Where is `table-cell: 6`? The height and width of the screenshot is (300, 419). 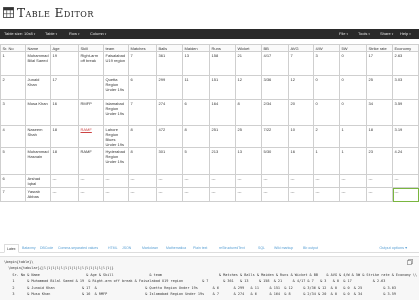 table-cell: 6 is located at coordinates (143, 88).